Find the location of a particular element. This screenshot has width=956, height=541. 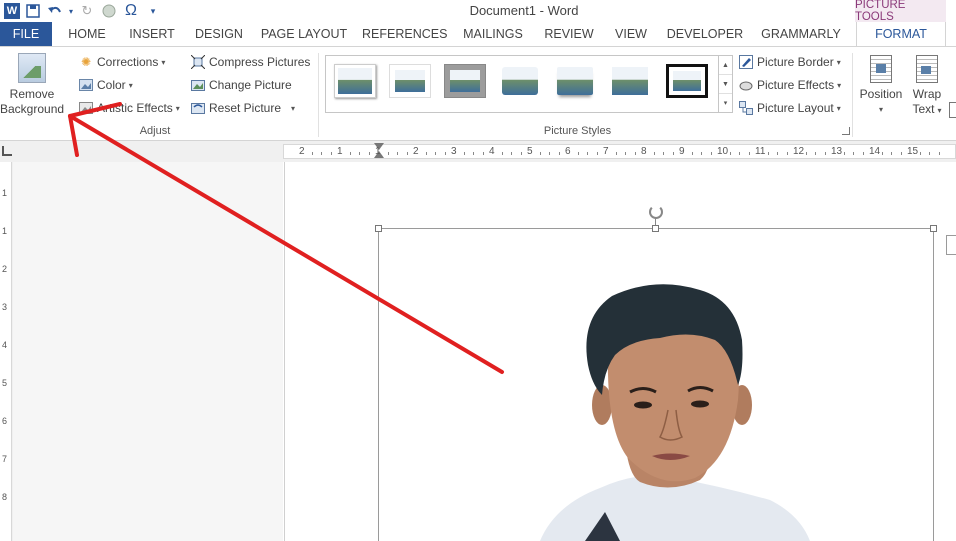

artistic-effects-label: Artistic Effects is located at coordinates (135, 108).